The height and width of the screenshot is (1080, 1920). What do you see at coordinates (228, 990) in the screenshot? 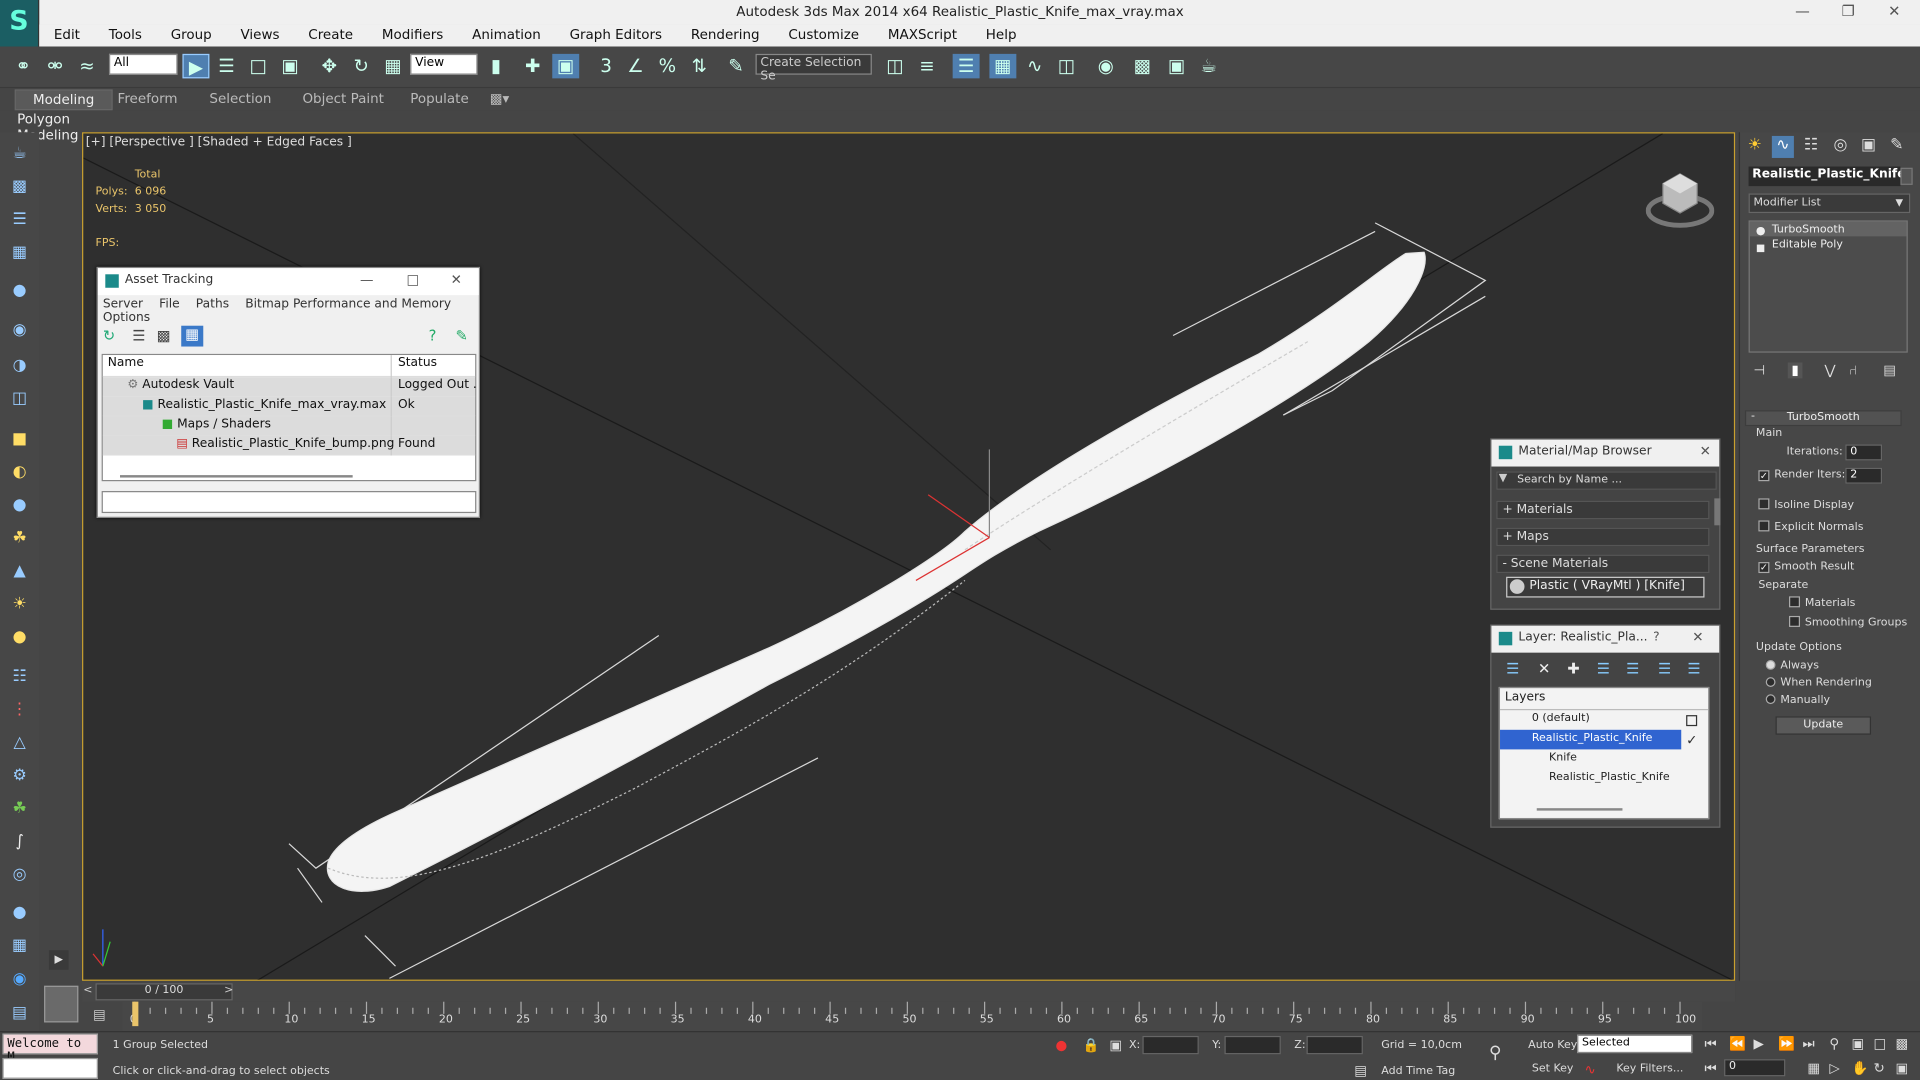
I see `next-frame-icon: >` at bounding box center [228, 990].